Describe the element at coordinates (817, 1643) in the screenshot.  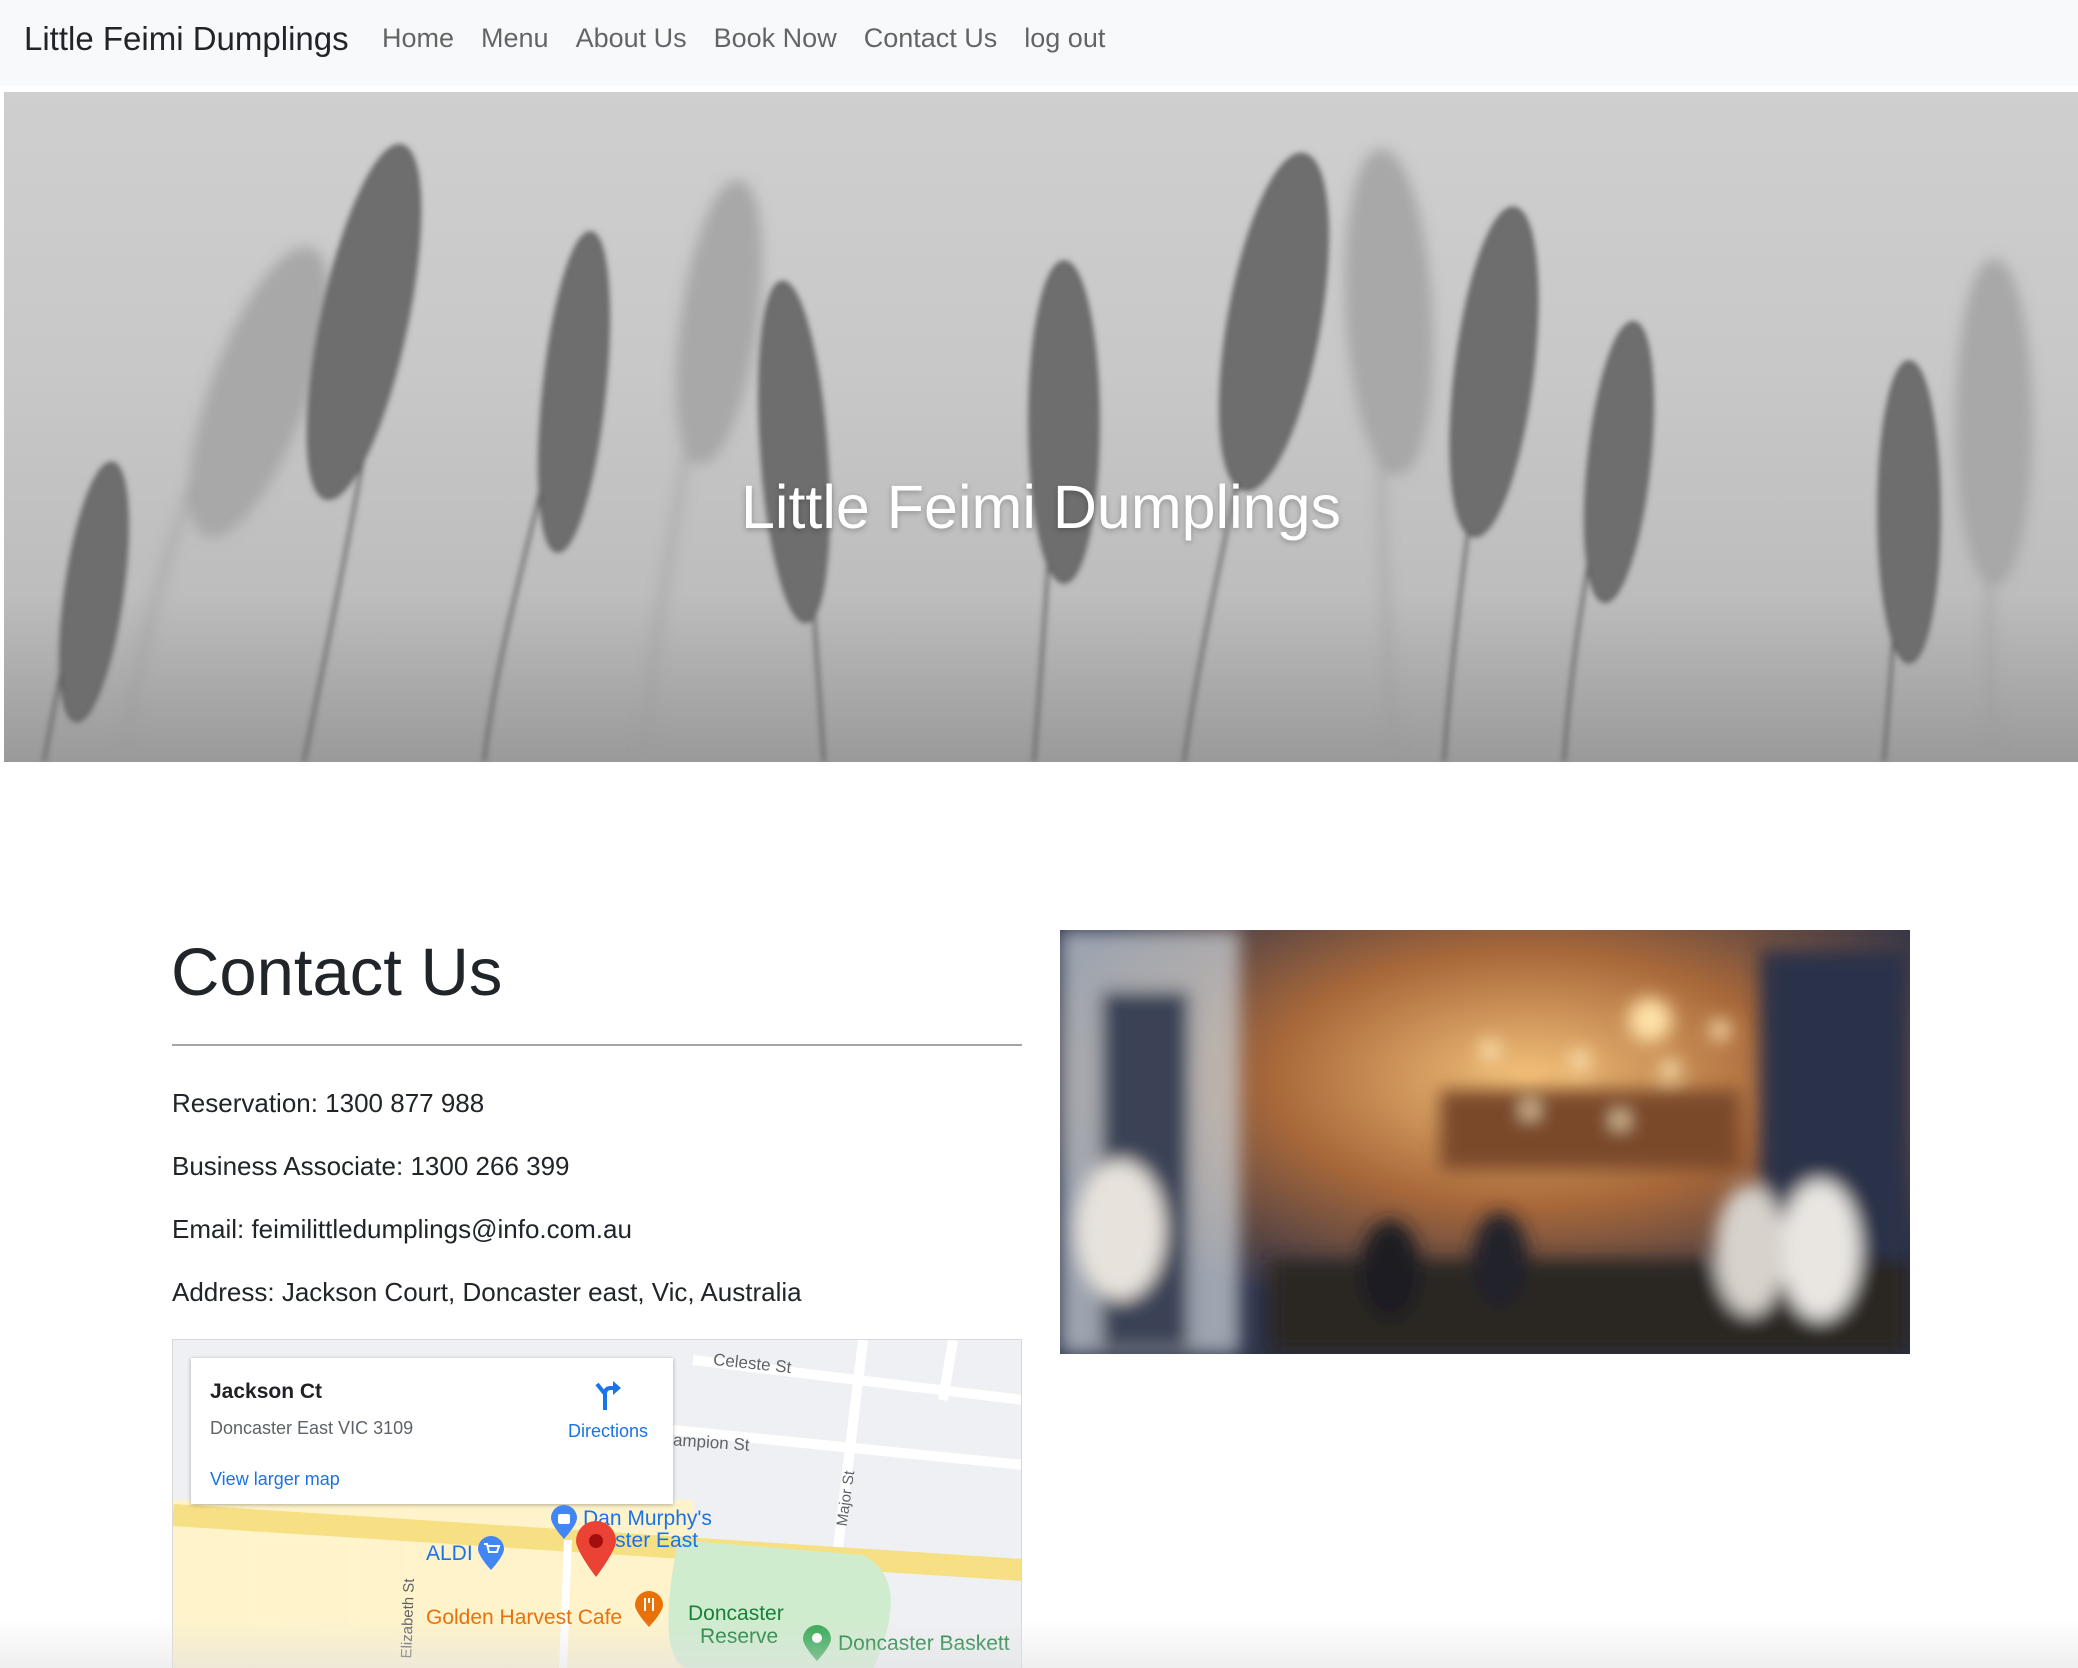
I see `park-pin-icon` at that location.